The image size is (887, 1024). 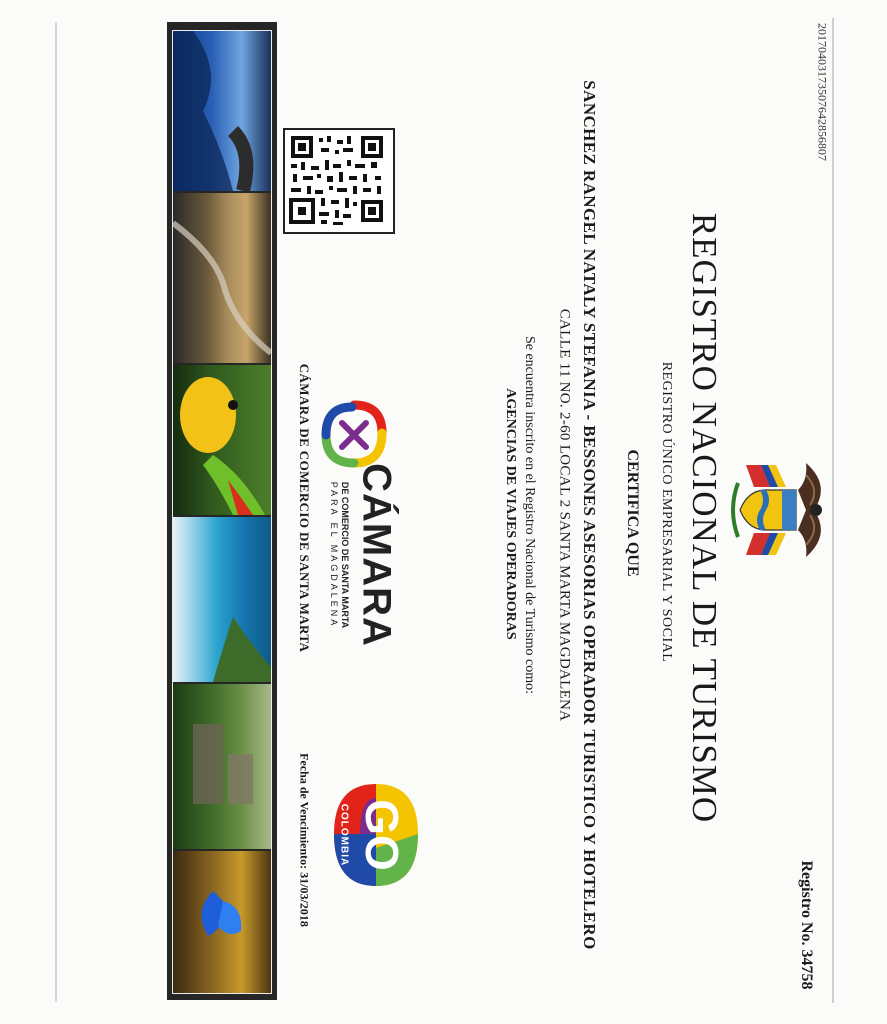 I want to click on qr-code, so click(x=339, y=181).